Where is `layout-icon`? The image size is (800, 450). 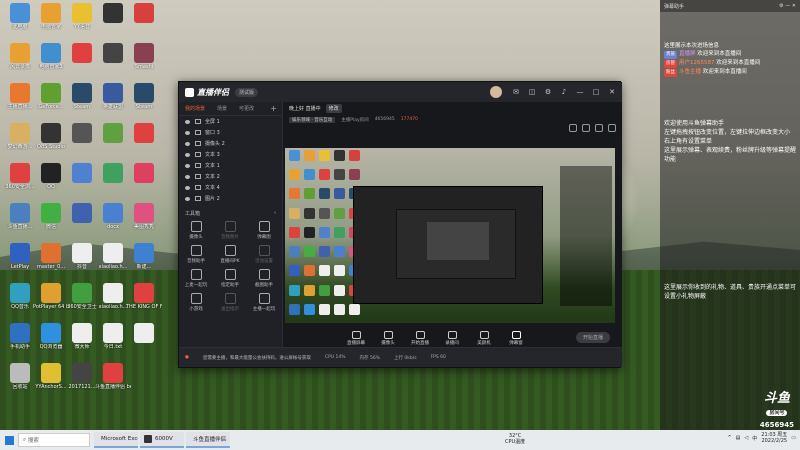 layout-icon is located at coordinates (599, 128).